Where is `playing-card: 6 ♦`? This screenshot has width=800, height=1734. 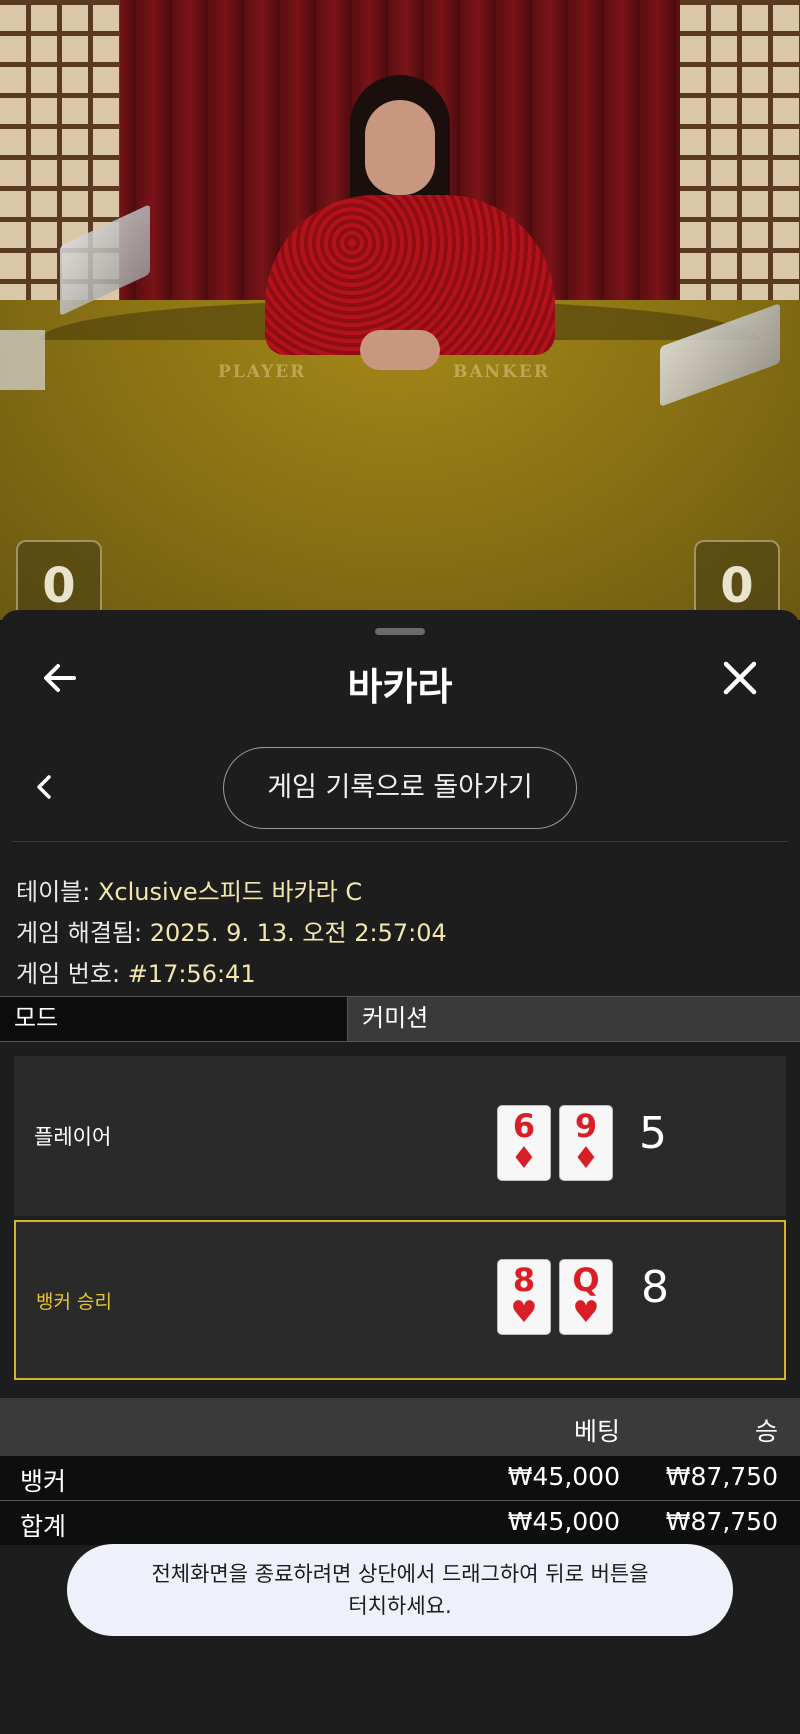 playing-card: 6 ♦ is located at coordinates (524, 1143).